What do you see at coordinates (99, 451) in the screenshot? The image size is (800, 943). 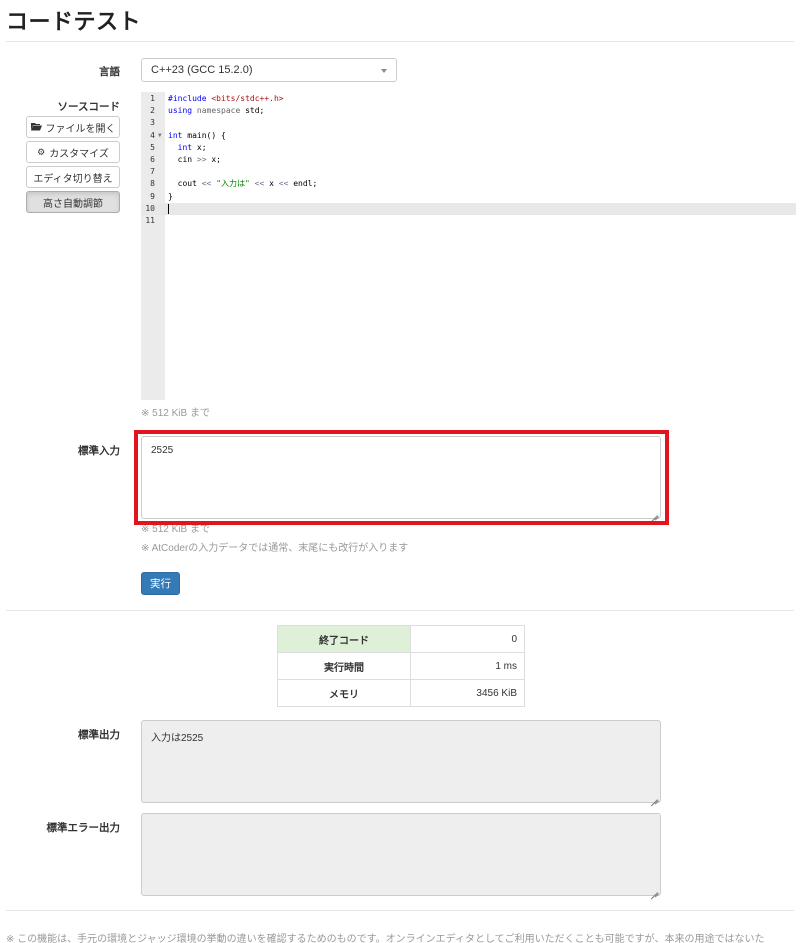 I see `stdin-label: 標準入力` at bounding box center [99, 451].